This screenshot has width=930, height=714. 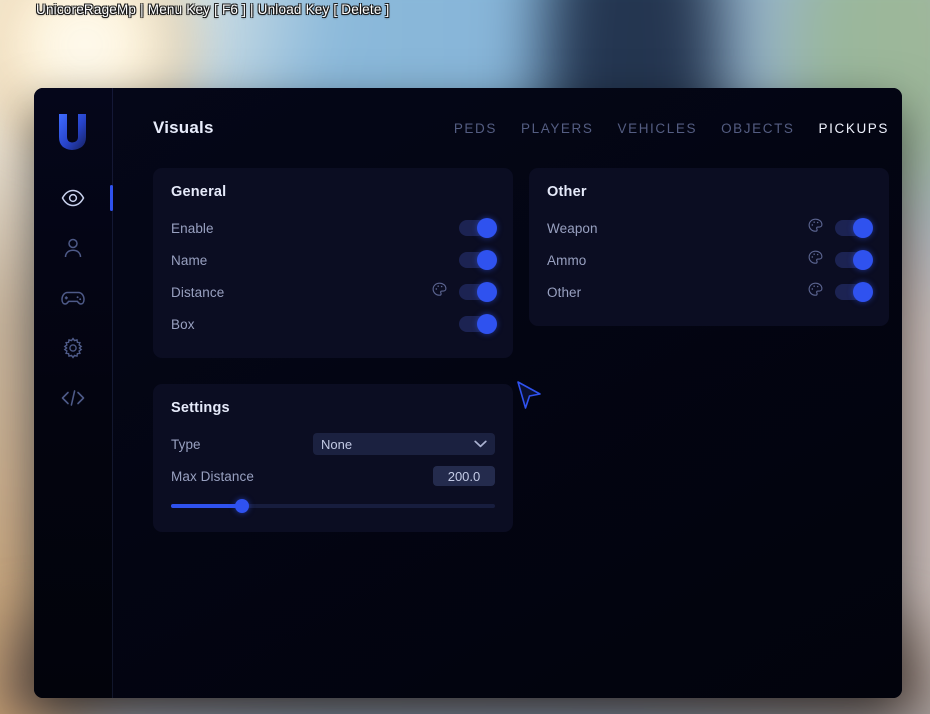 I want to click on row-enable: Enable, so click(x=334, y=228).